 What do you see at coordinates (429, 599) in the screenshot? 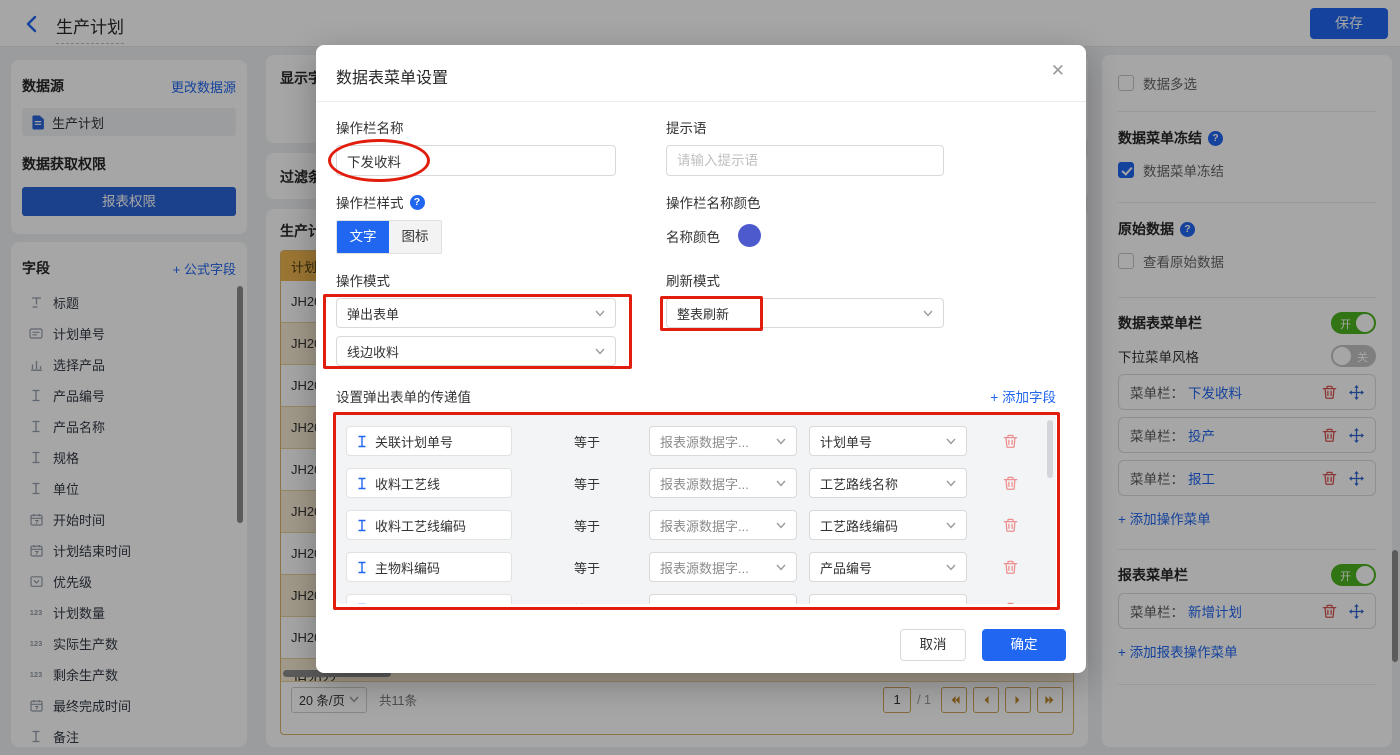
I see `transfer-field-box` at bounding box center [429, 599].